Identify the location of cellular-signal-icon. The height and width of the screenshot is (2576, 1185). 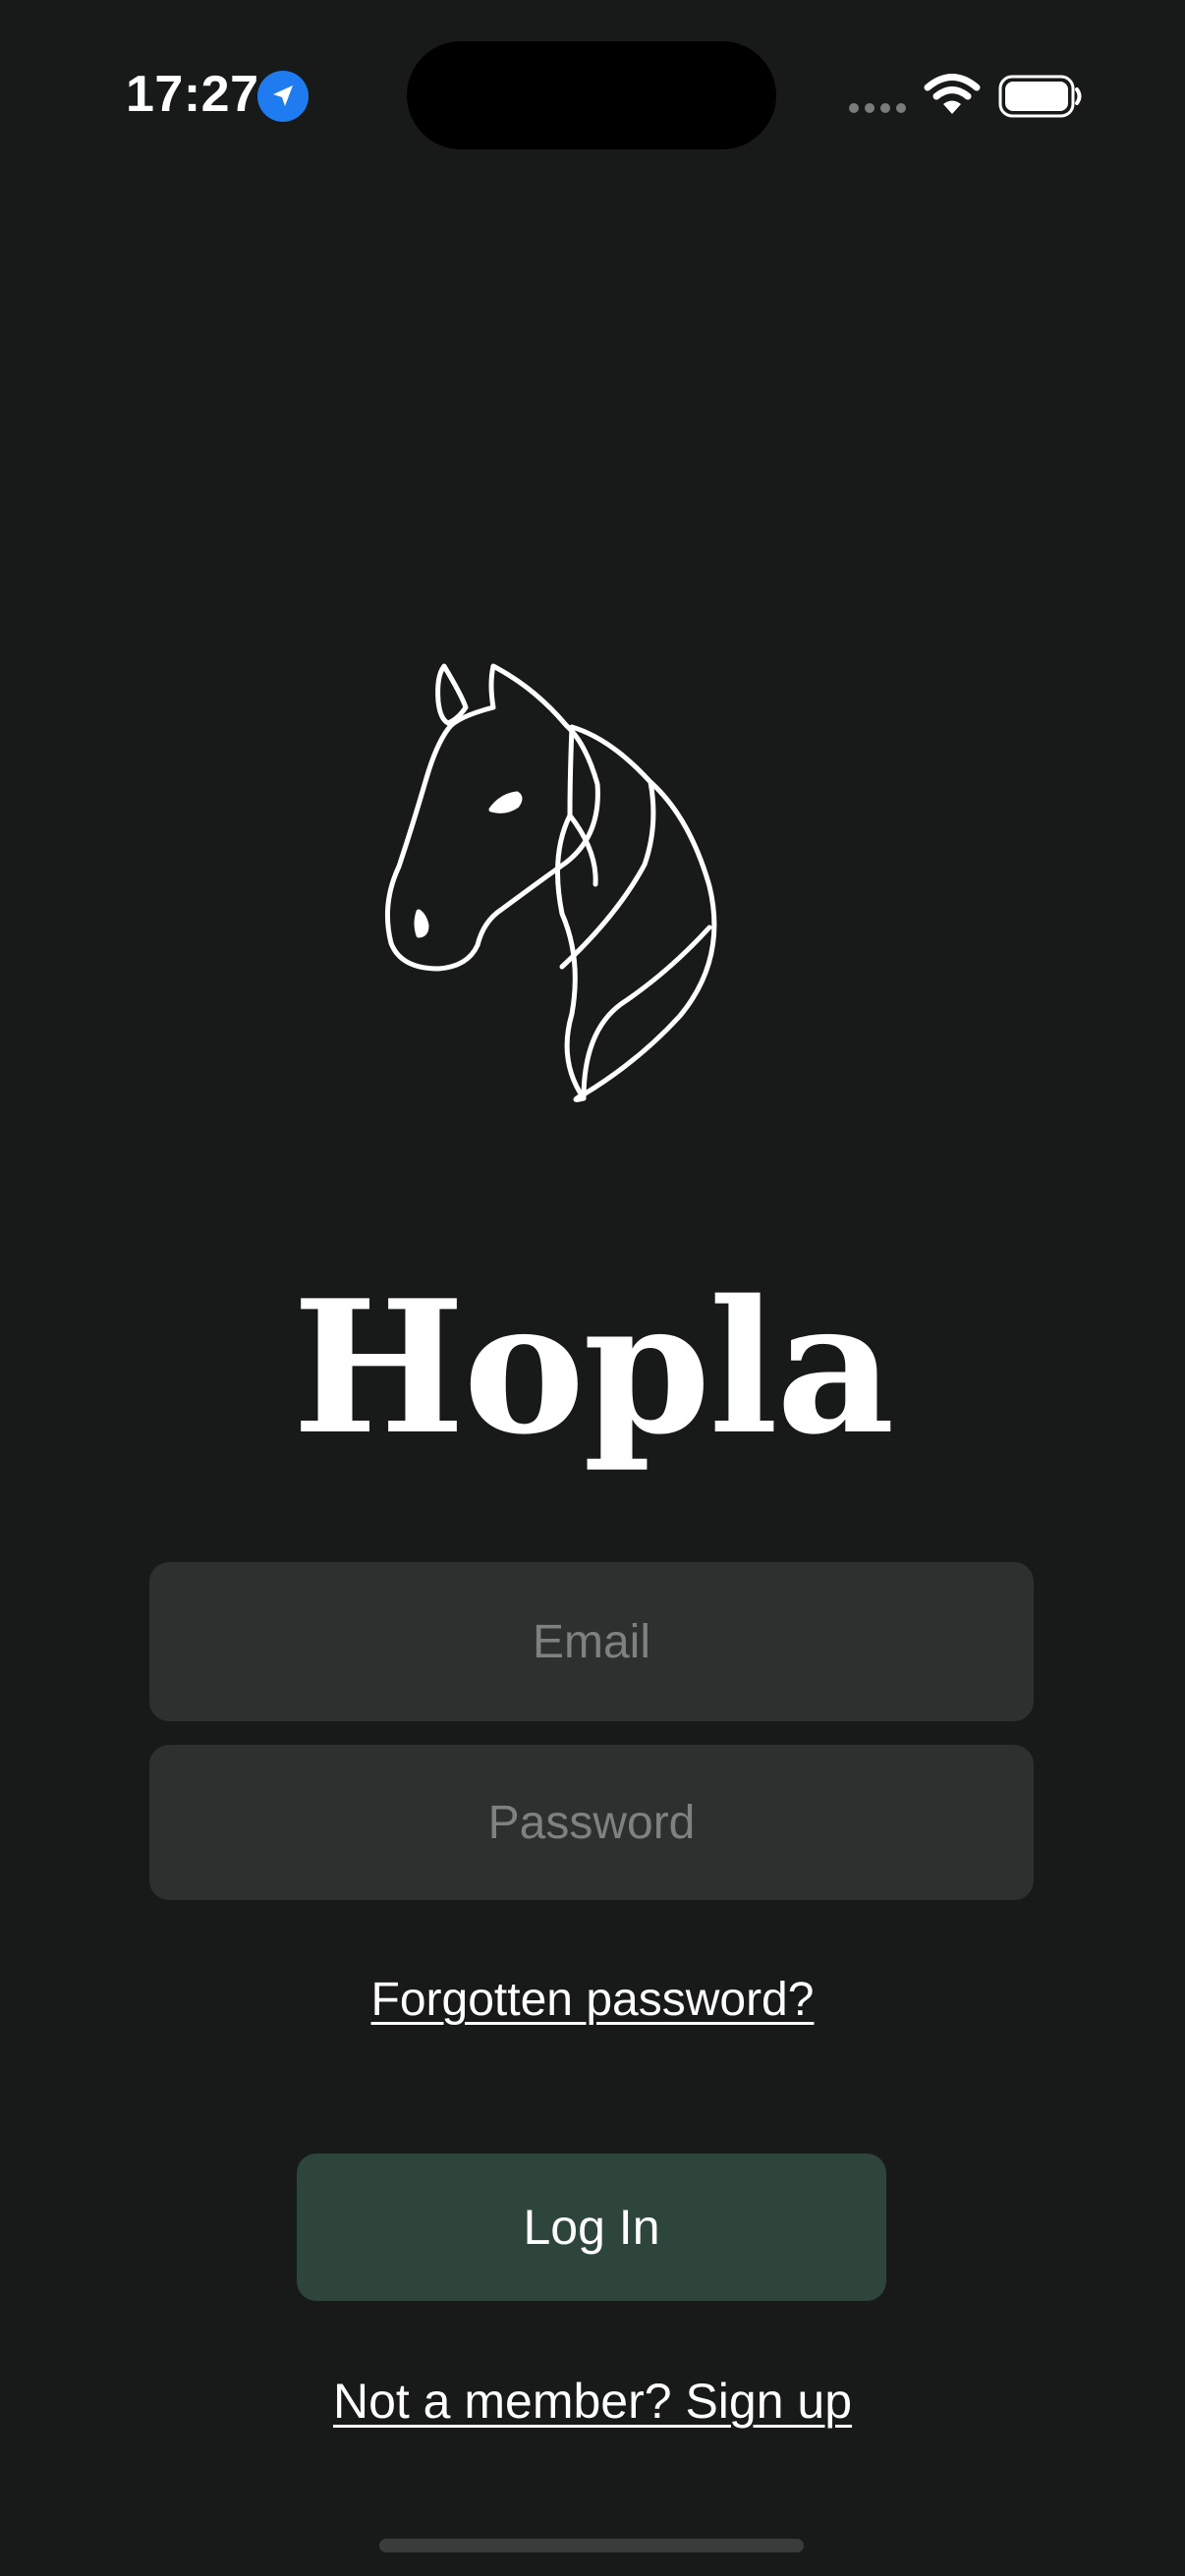
(879, 109).